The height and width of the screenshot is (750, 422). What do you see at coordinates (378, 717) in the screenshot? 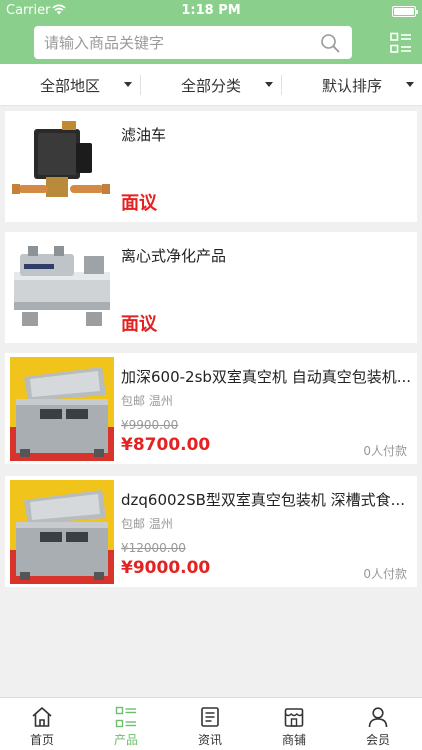
I see `user-icon` at bounding box center [378, 717].